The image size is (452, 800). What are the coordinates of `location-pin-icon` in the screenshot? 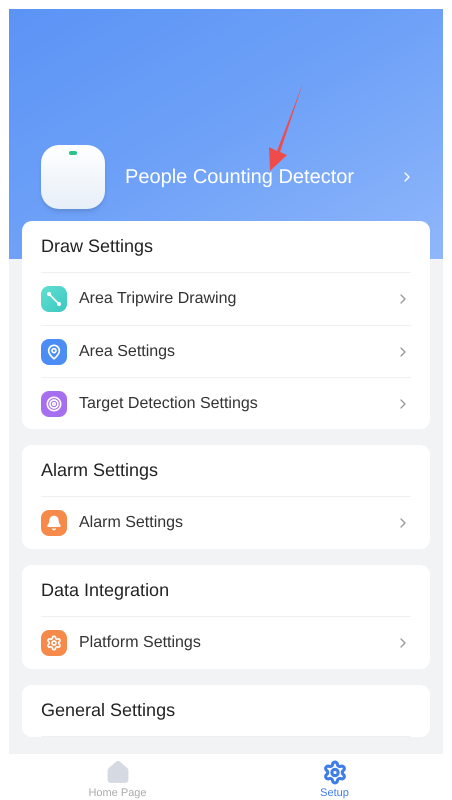 It's located at (54, 351).